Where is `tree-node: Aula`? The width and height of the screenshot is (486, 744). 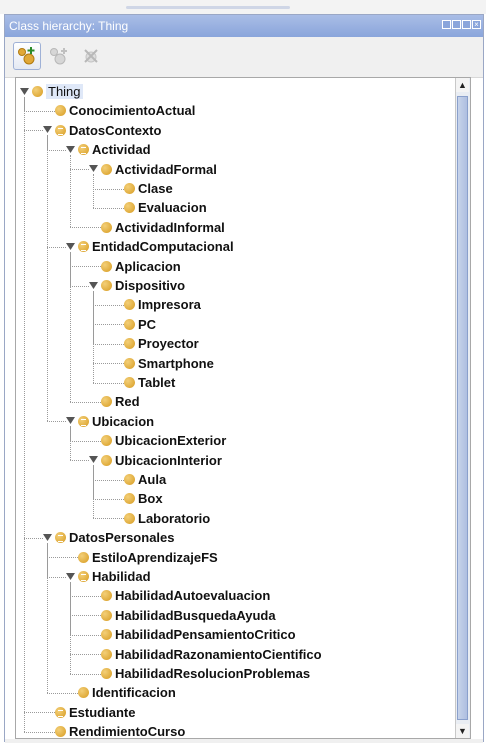
tree-node: Aula is located at coordinates (139, 479).